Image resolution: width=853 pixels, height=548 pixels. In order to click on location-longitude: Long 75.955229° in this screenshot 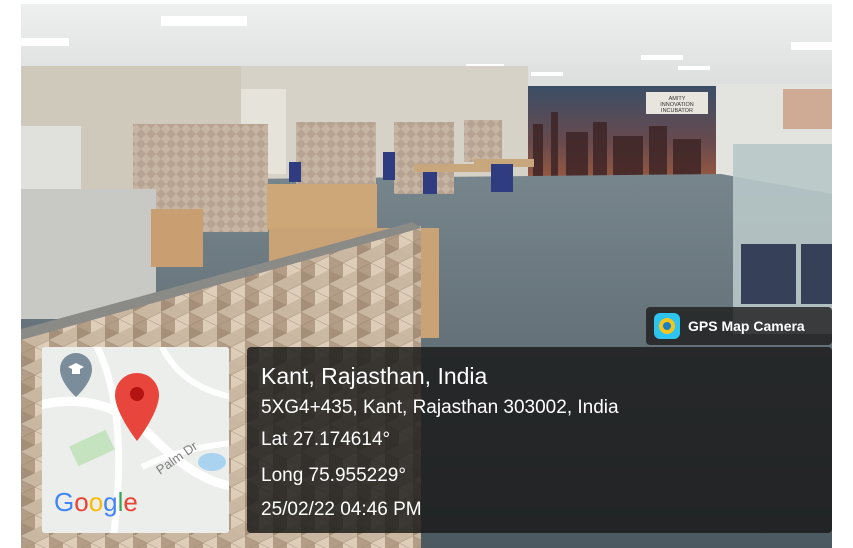, I will do `click(333, 475)`.